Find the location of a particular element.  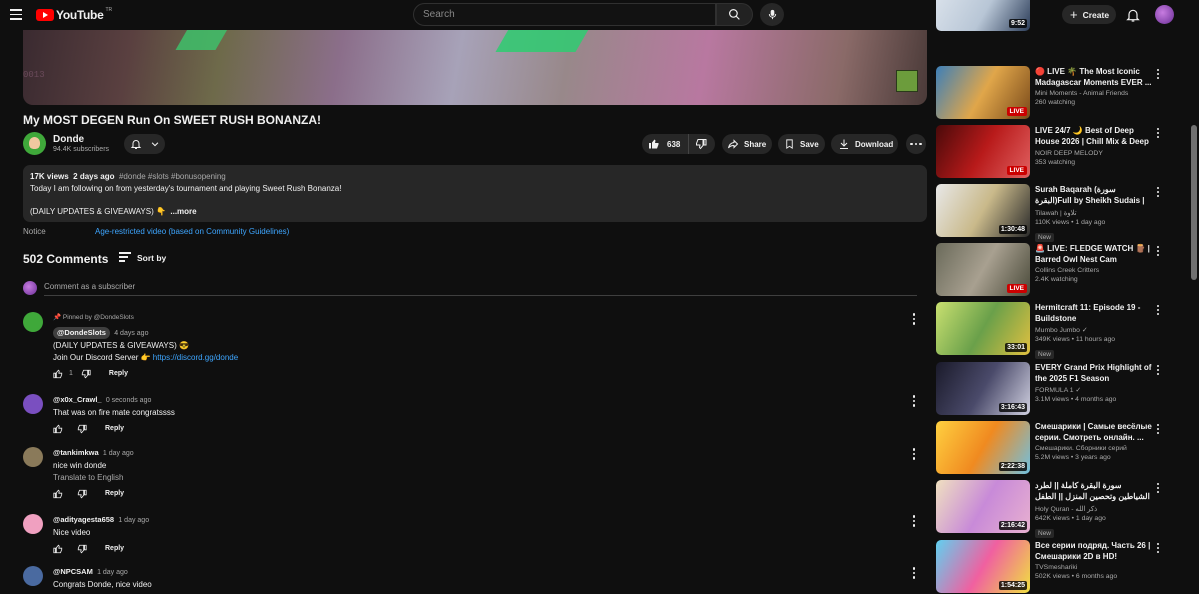

recommended-title: Hermitcraft 11: Episode 19 - Buildstone is located at coordinates (1094, 313).